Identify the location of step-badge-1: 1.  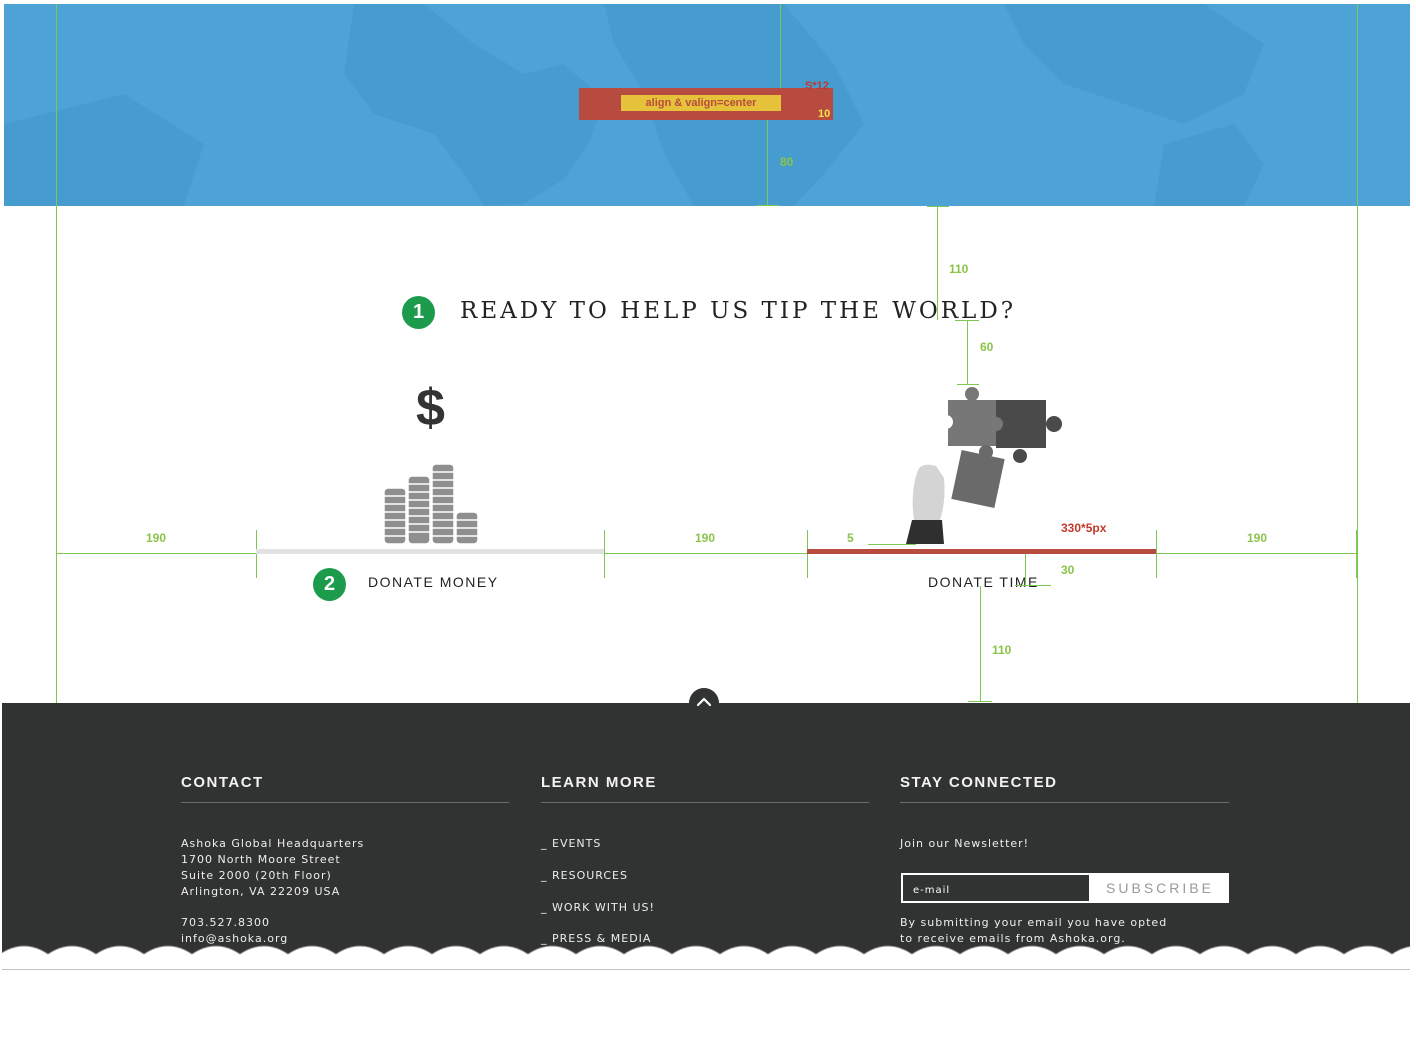
(418, 312).